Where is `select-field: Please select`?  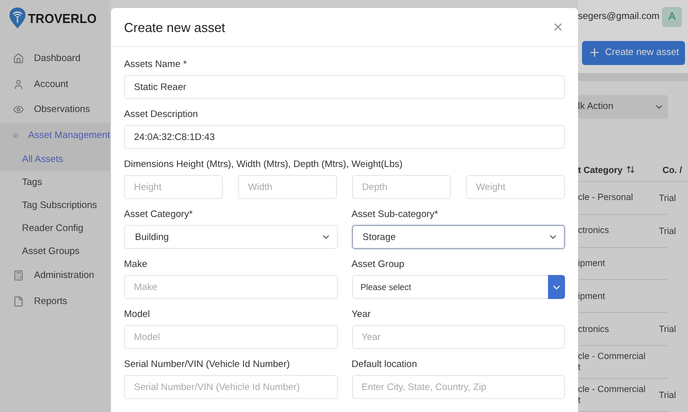 select-field: Please select is located at coordinates (458, 287).